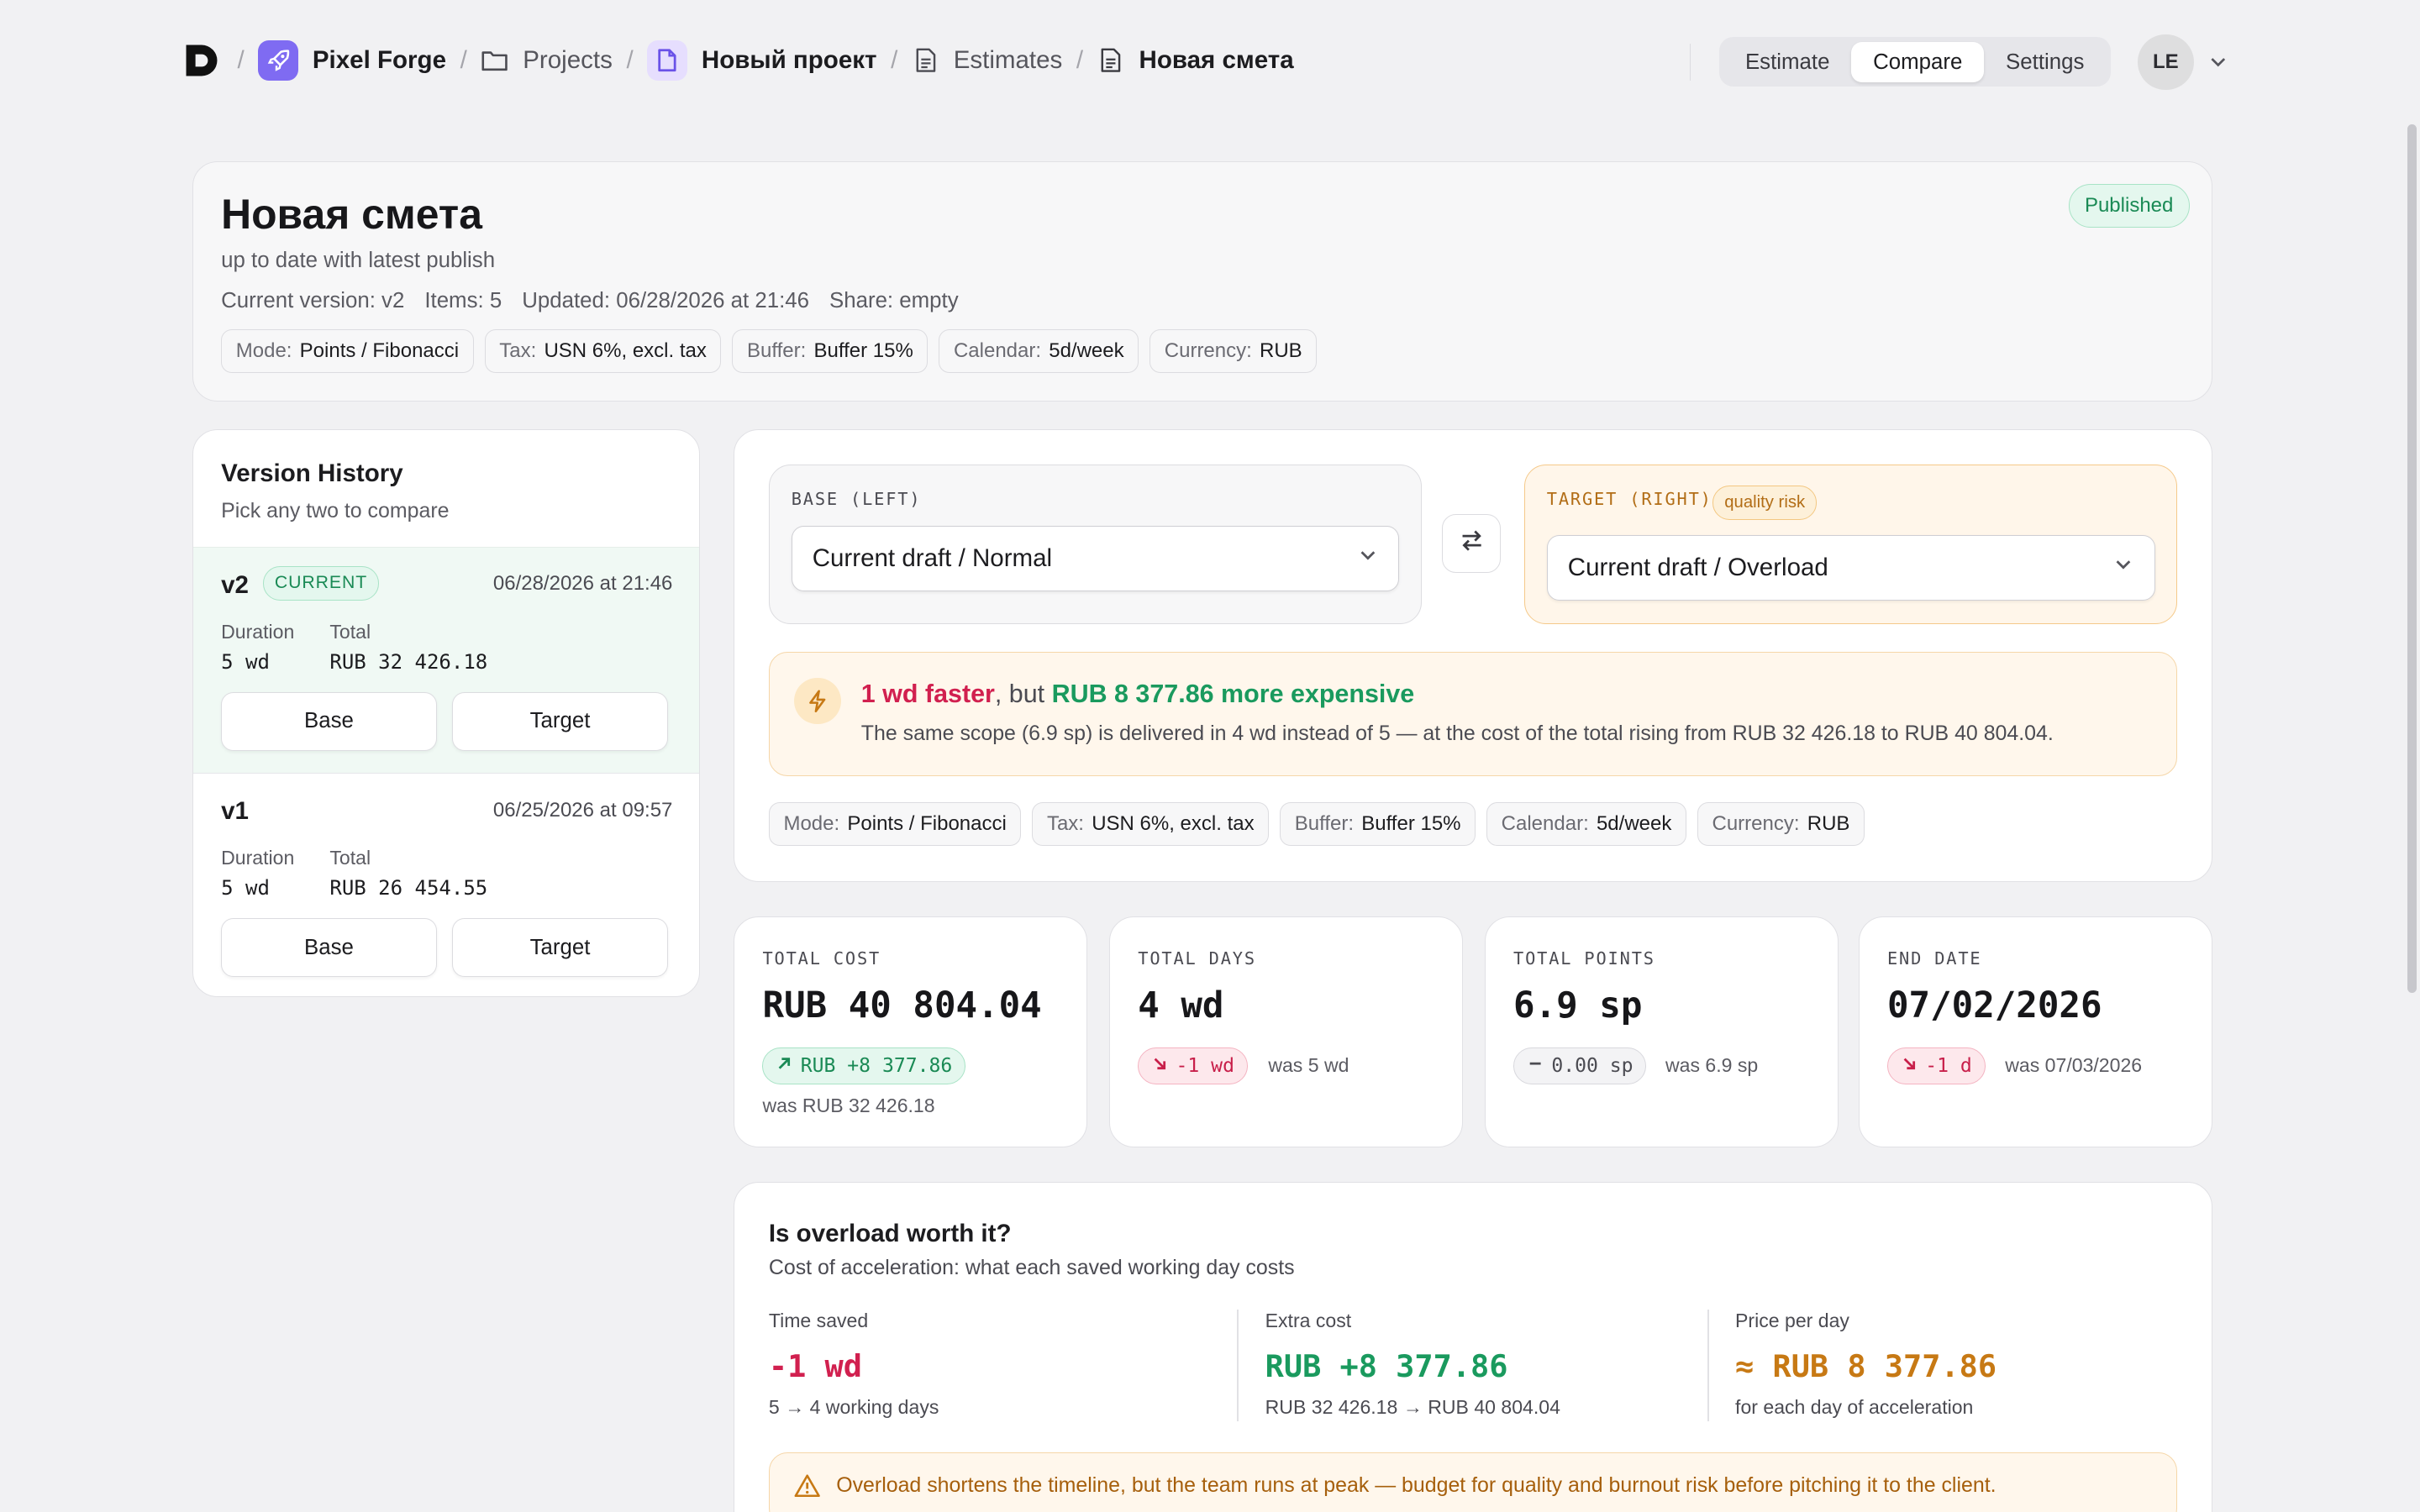 The width and height of the screenshot is (2420, 1512). I want to click on swap-arrows-icon, so click(1472, 544).